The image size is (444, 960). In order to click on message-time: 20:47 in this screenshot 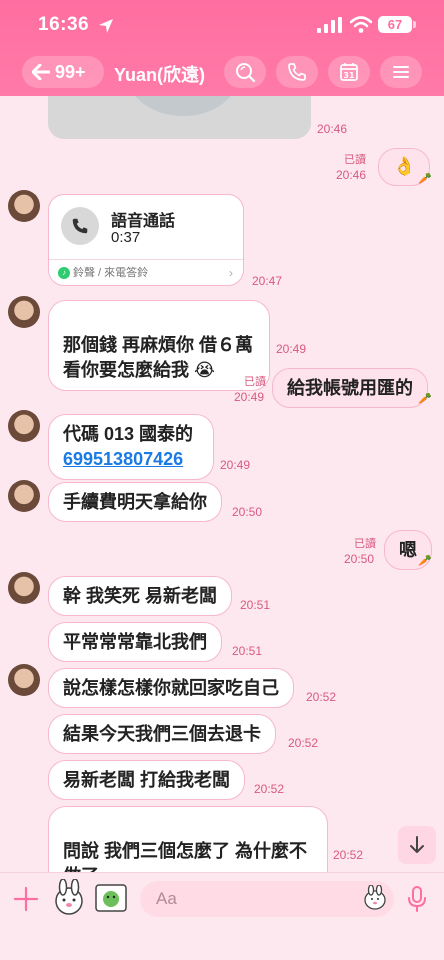, I will do `click(267, 281)`.